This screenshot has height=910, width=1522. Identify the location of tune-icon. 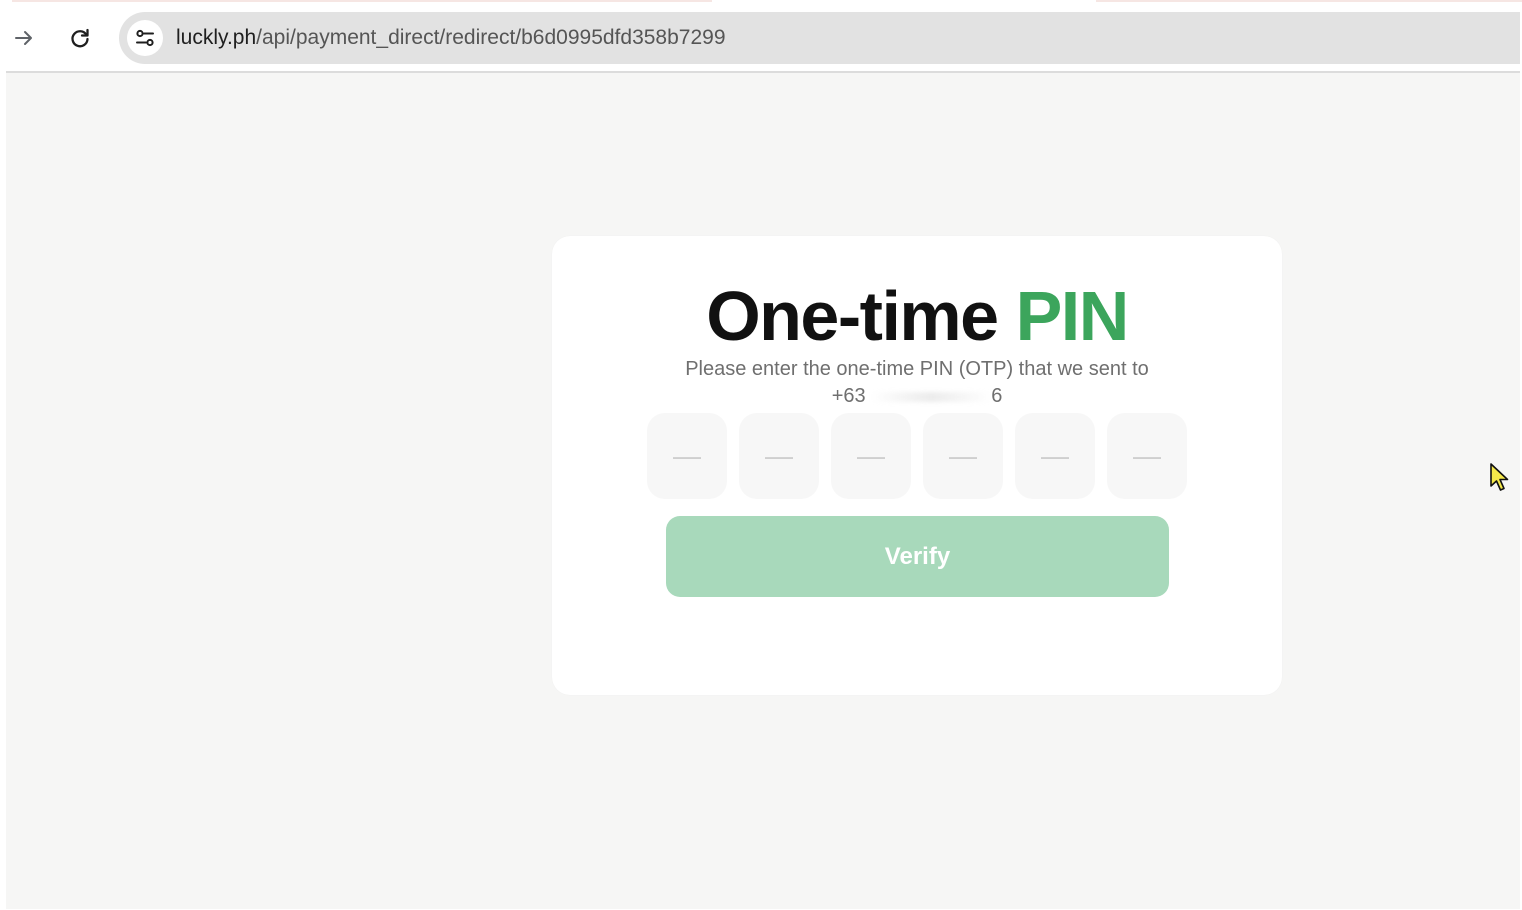
(145, 38).